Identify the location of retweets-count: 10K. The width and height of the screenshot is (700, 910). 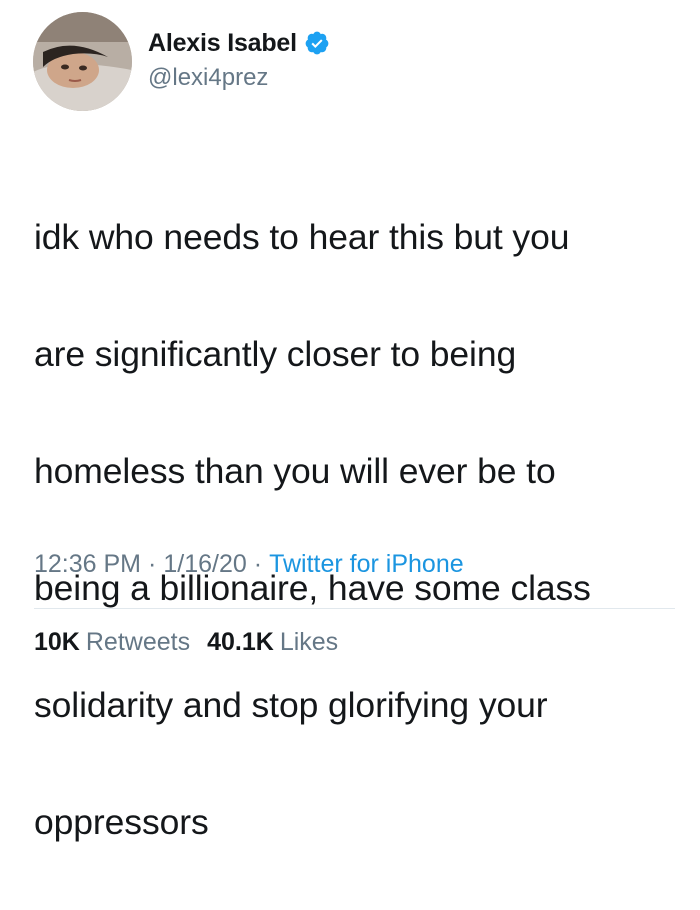
(57, 642).